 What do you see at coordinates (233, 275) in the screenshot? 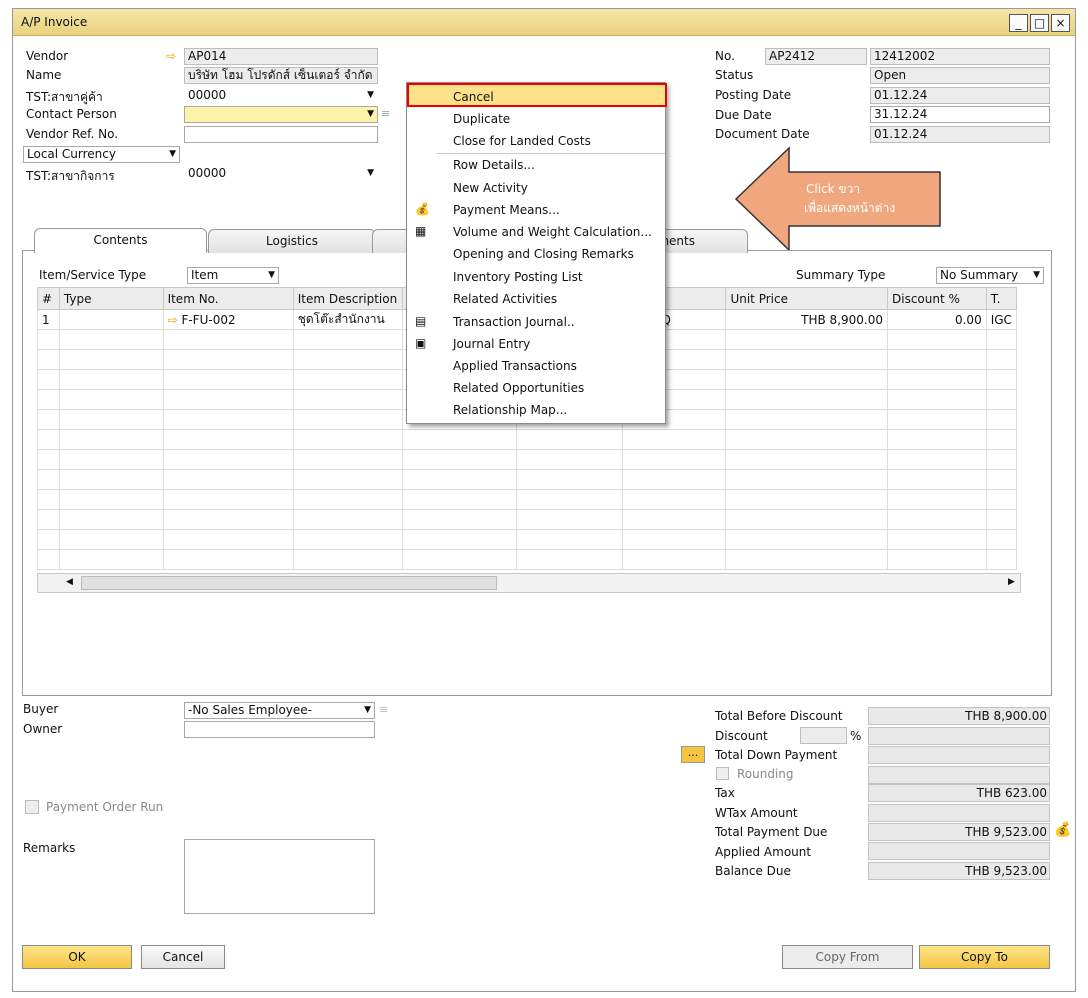
I see `item-type-select: Item ▼` at bounding box center [233, 275].